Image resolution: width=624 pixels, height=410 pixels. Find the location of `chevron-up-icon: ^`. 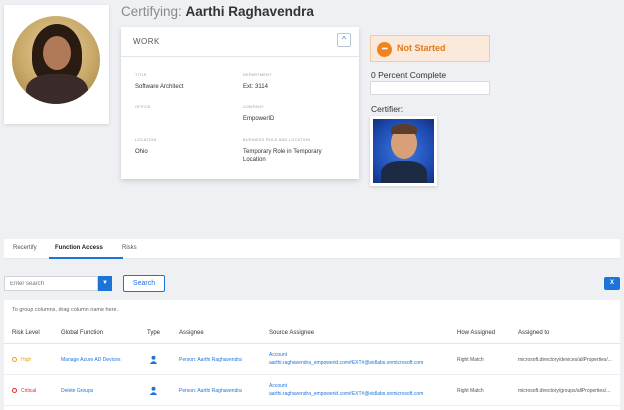

chevron-up-icon: ^ is located at coordinates (344, 39).